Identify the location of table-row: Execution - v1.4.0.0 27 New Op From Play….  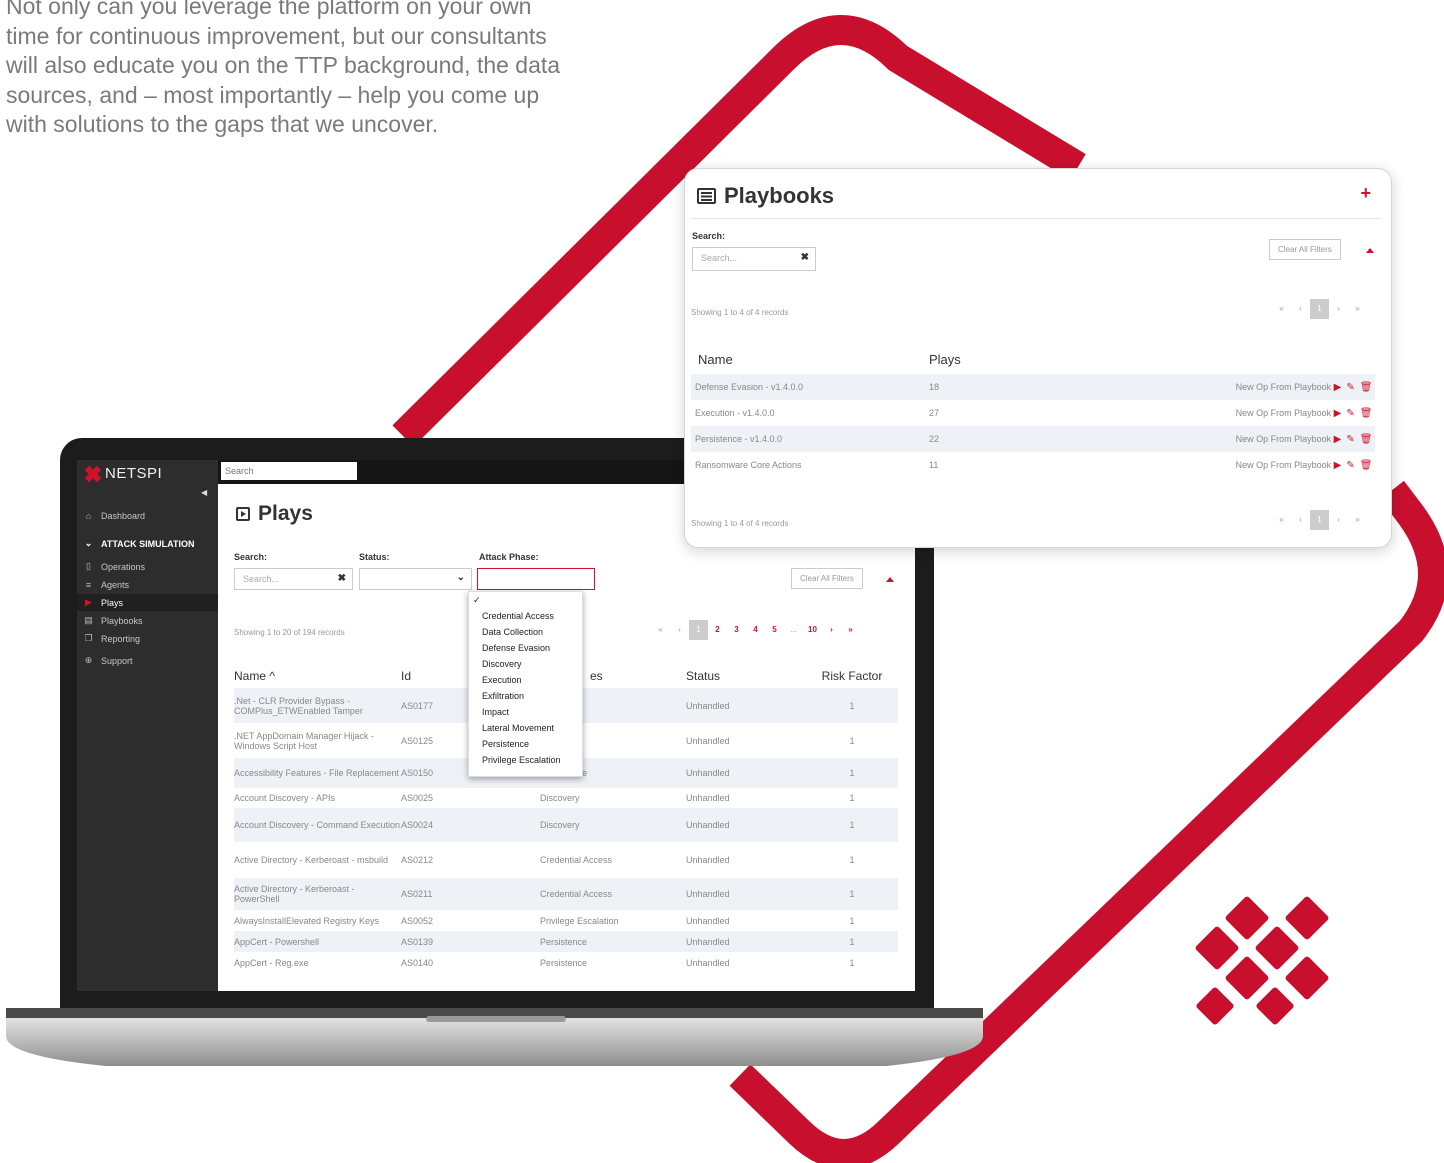
(1033, 413).